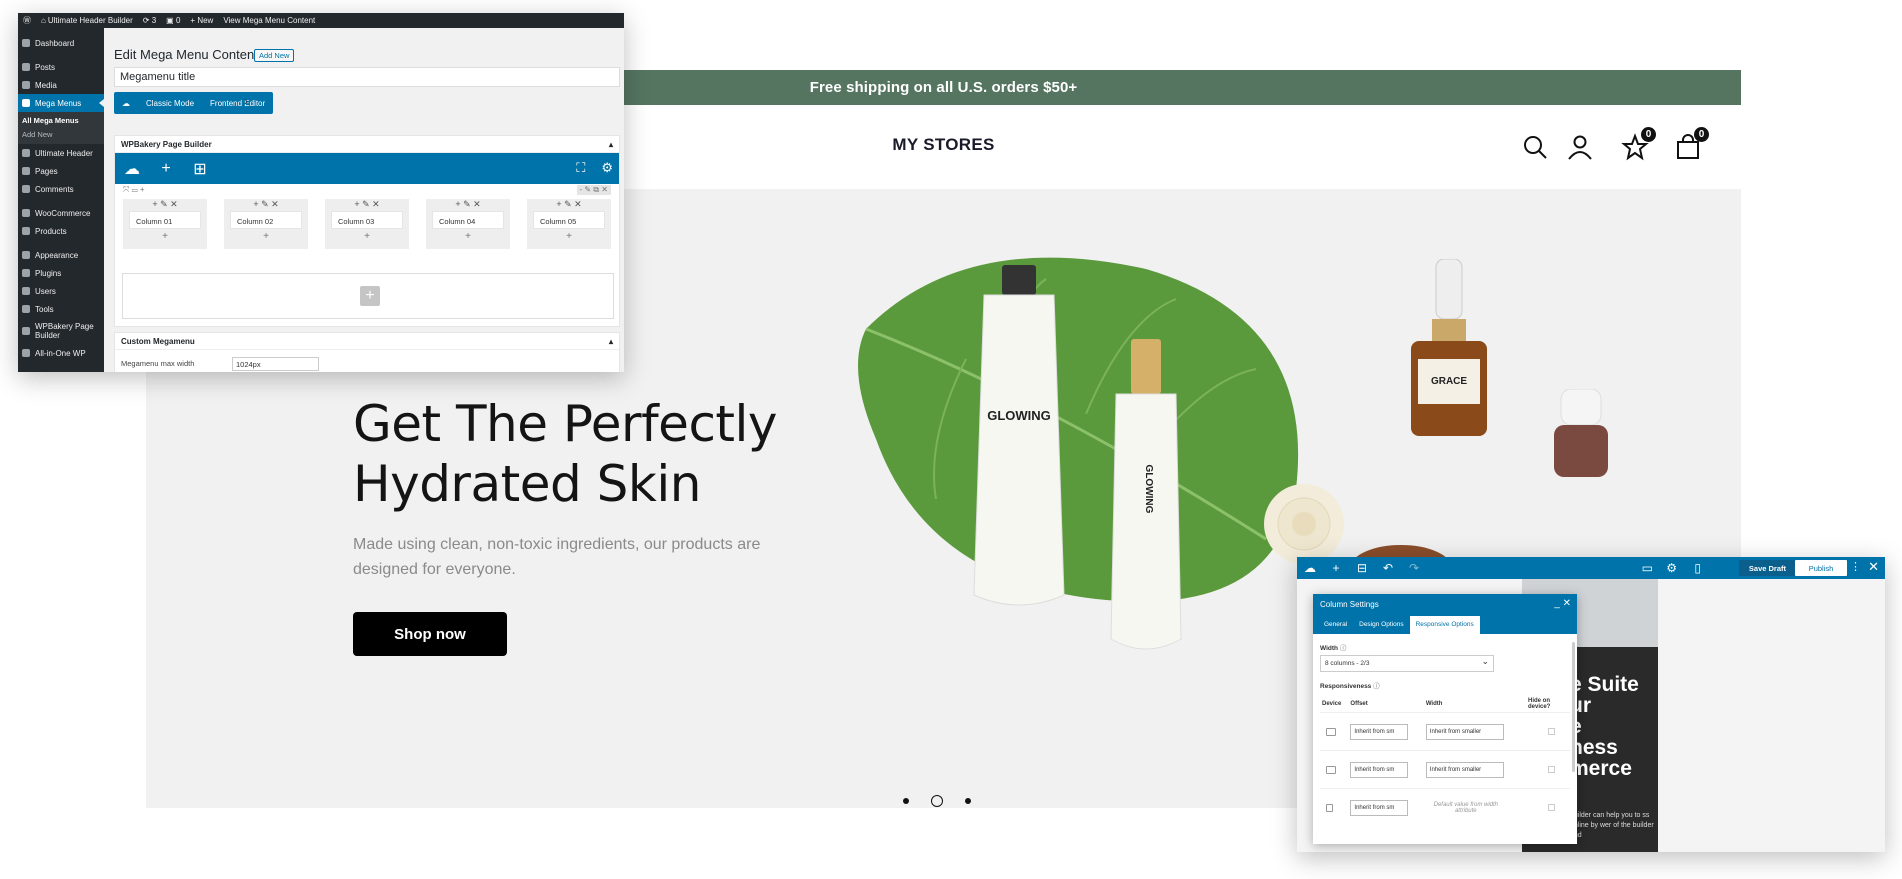 The height and width of the screenshot is (879, 1902). What do you see at coordinates (61, 291) in the screenshot?
I see `sidebar-item-users: Users` at bounding box center [61, 291].